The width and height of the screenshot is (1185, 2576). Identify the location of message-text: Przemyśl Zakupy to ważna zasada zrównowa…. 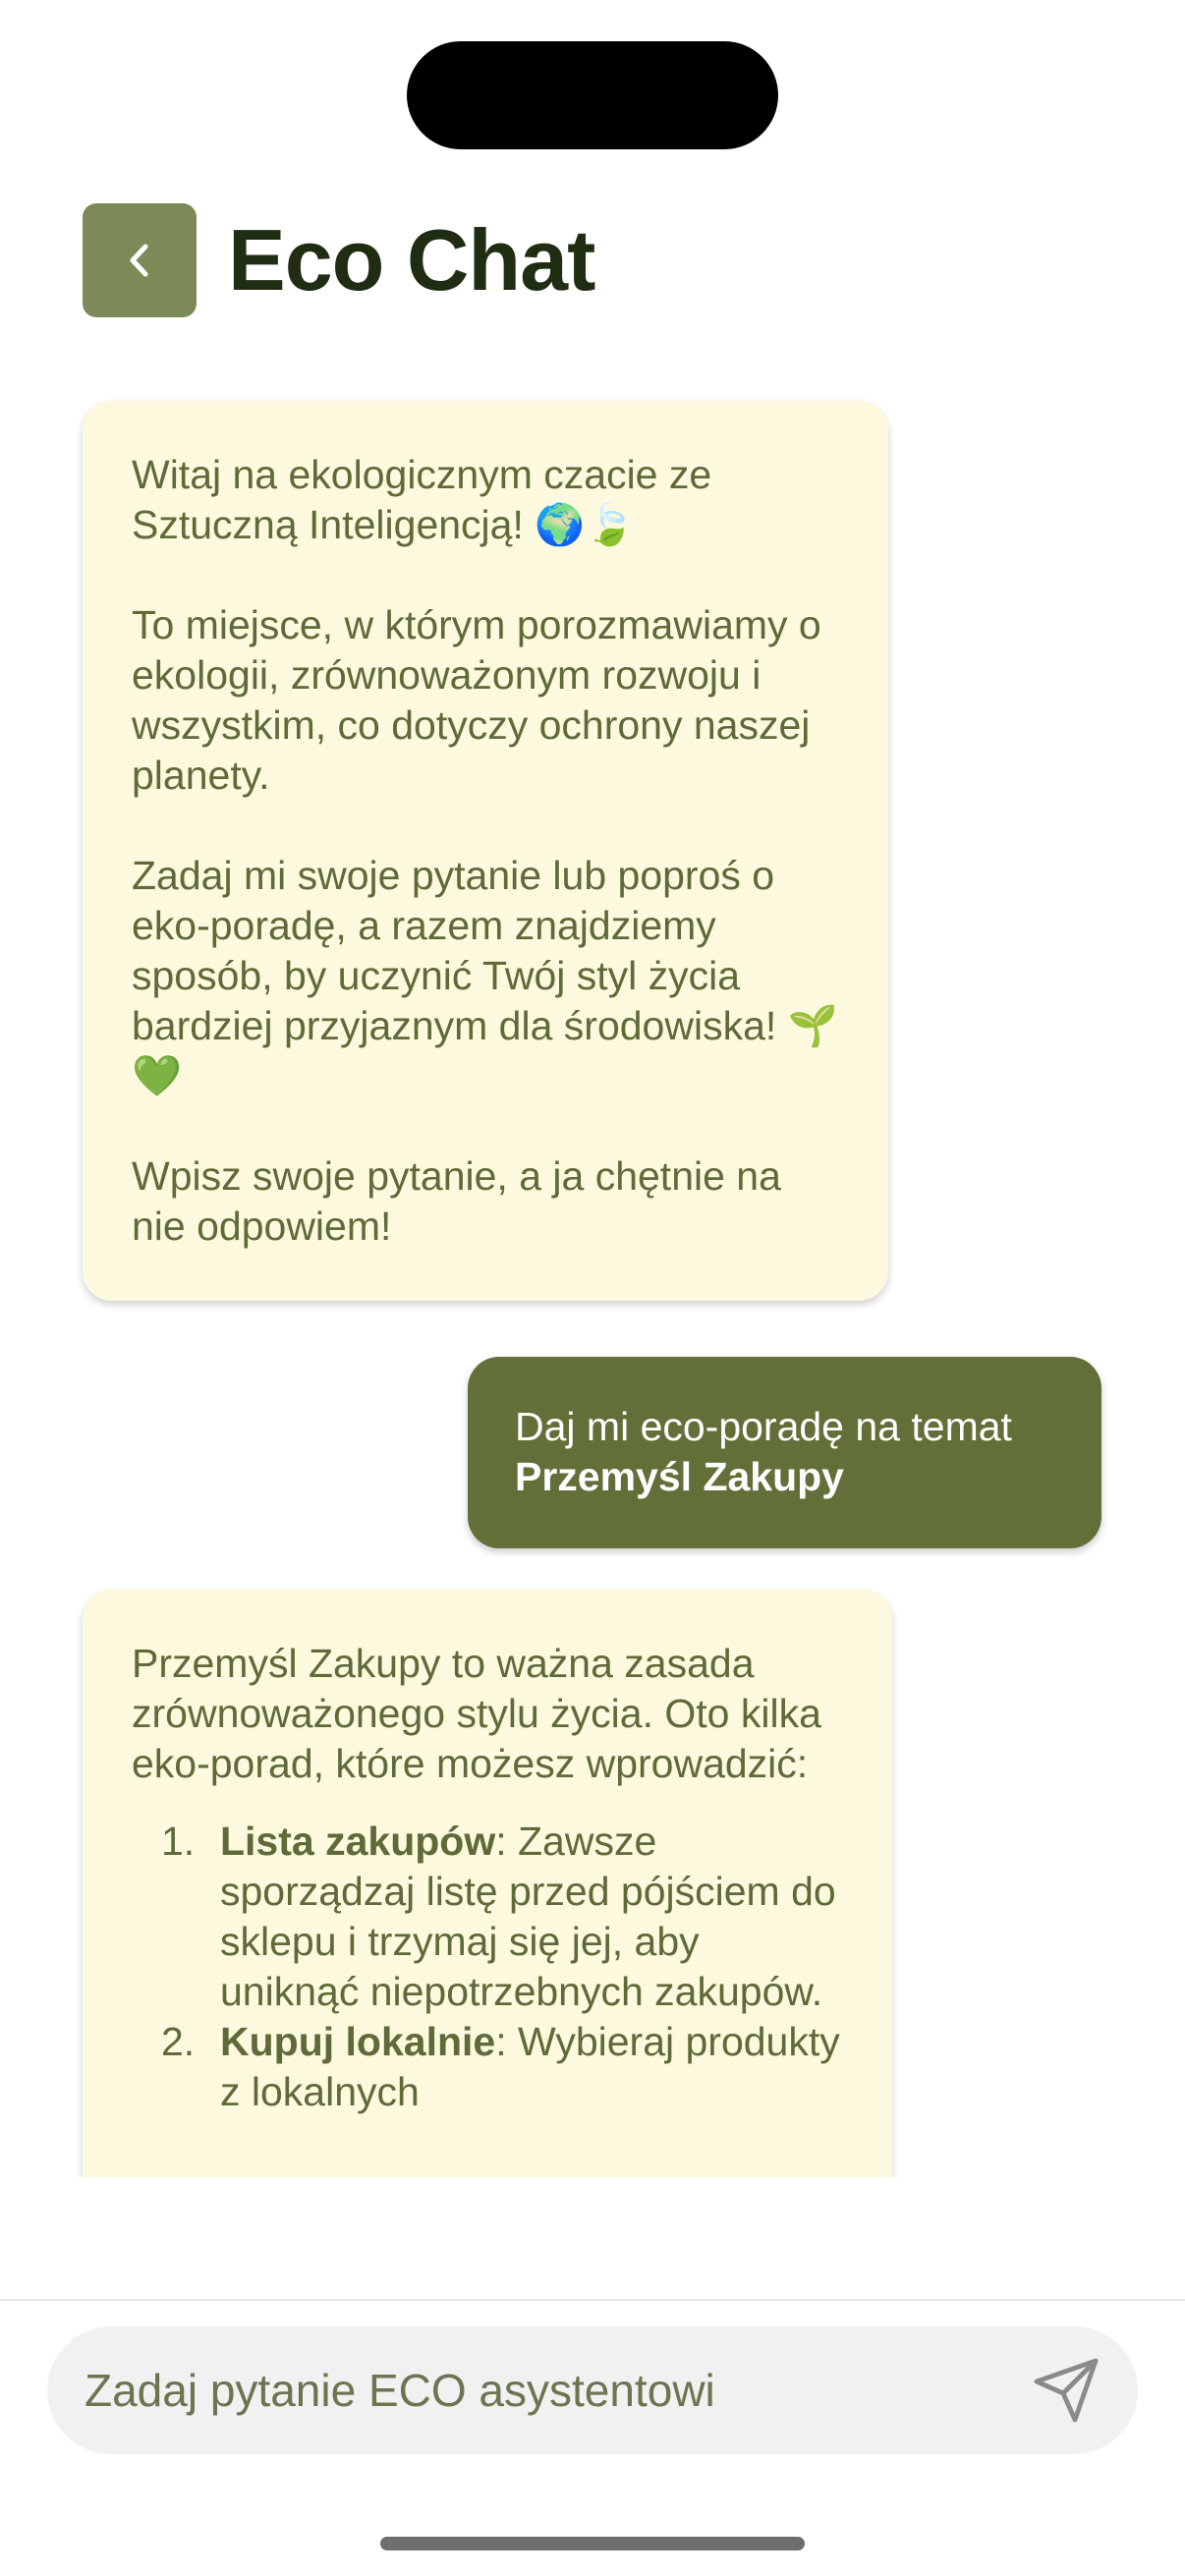
(477, 1713).